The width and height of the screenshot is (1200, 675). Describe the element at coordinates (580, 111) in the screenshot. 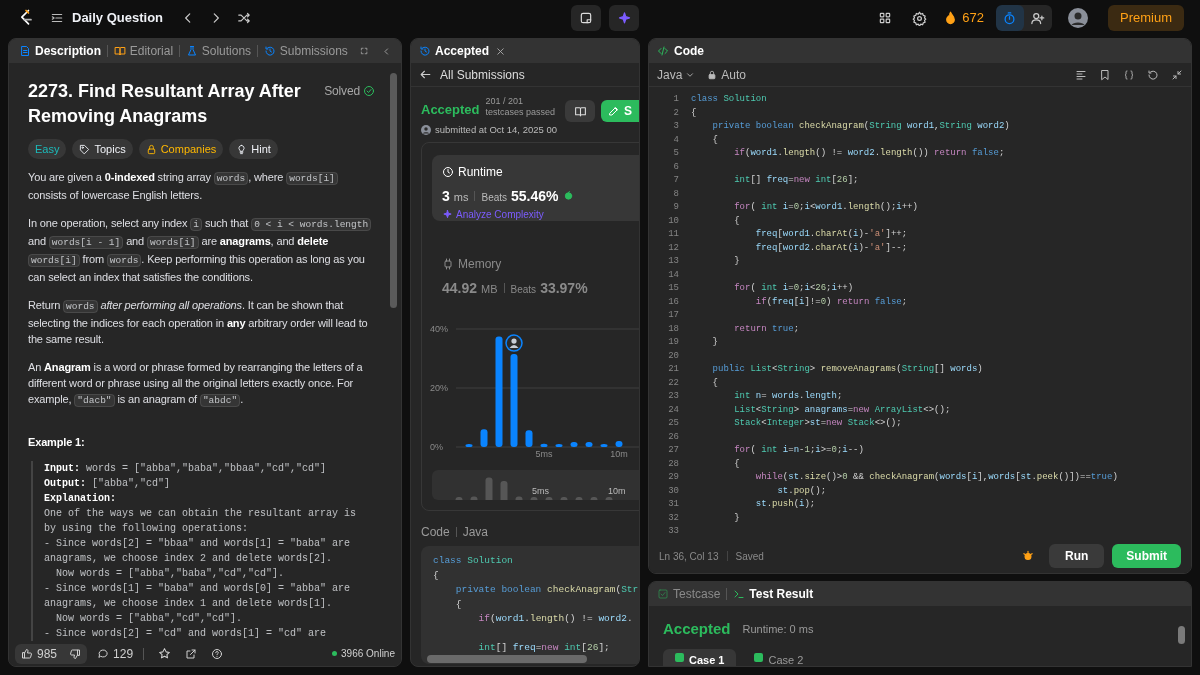

I see `editorial-button` at that location.